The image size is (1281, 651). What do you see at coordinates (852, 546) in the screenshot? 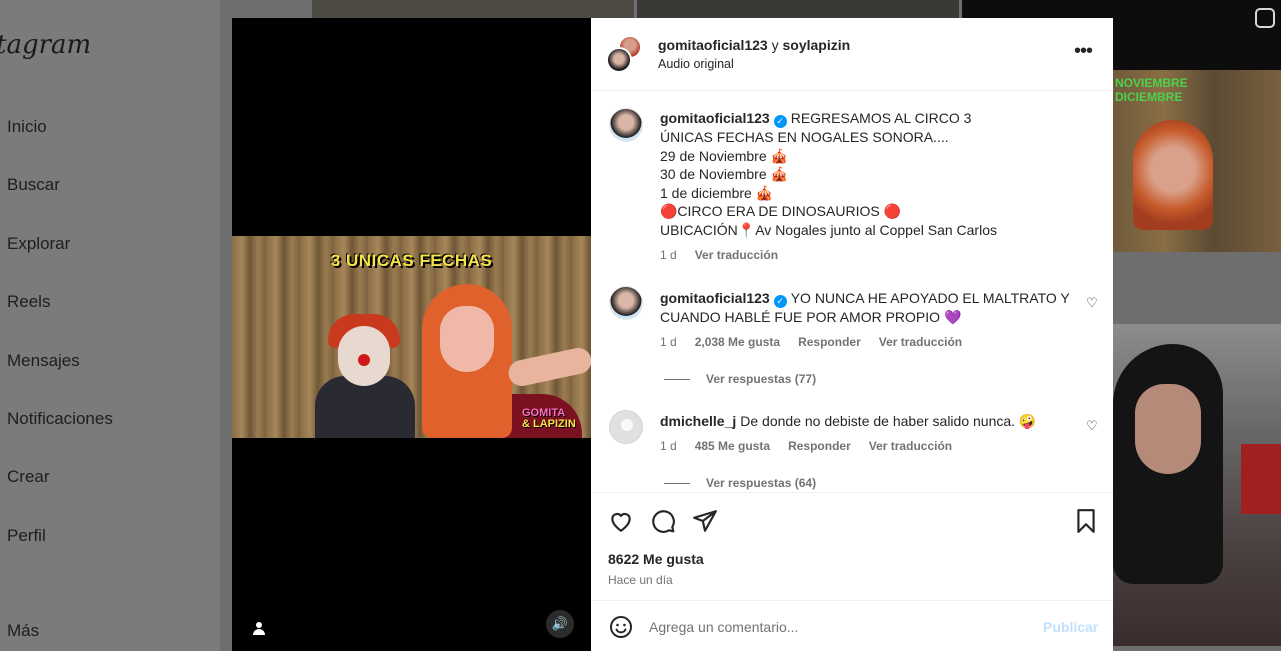
I see `post-actions: 8622 Me gusta Hace un día` at bounding box center [852, 546].